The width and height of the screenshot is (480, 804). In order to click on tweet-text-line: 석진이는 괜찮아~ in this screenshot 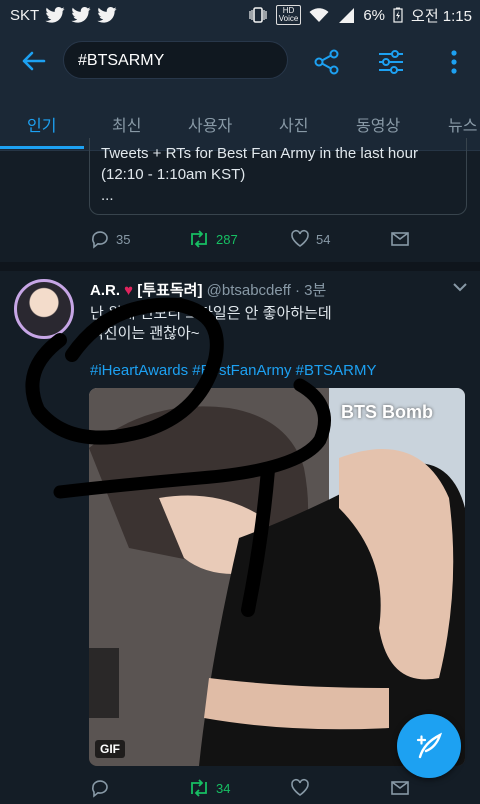, I will do `click(145, 333)`.